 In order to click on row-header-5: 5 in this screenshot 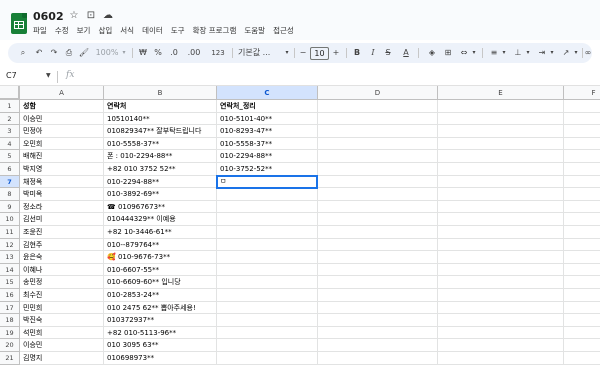, I will do `click(10, 156)`.